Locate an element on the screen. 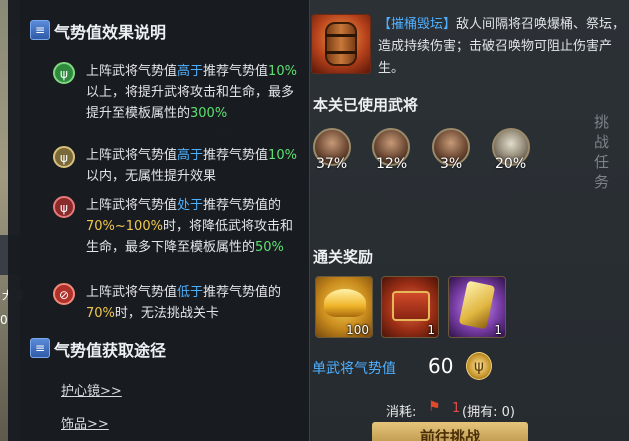  rule-text-segment: 以内，无属性提升效果 is located at coordinates (151, 176).